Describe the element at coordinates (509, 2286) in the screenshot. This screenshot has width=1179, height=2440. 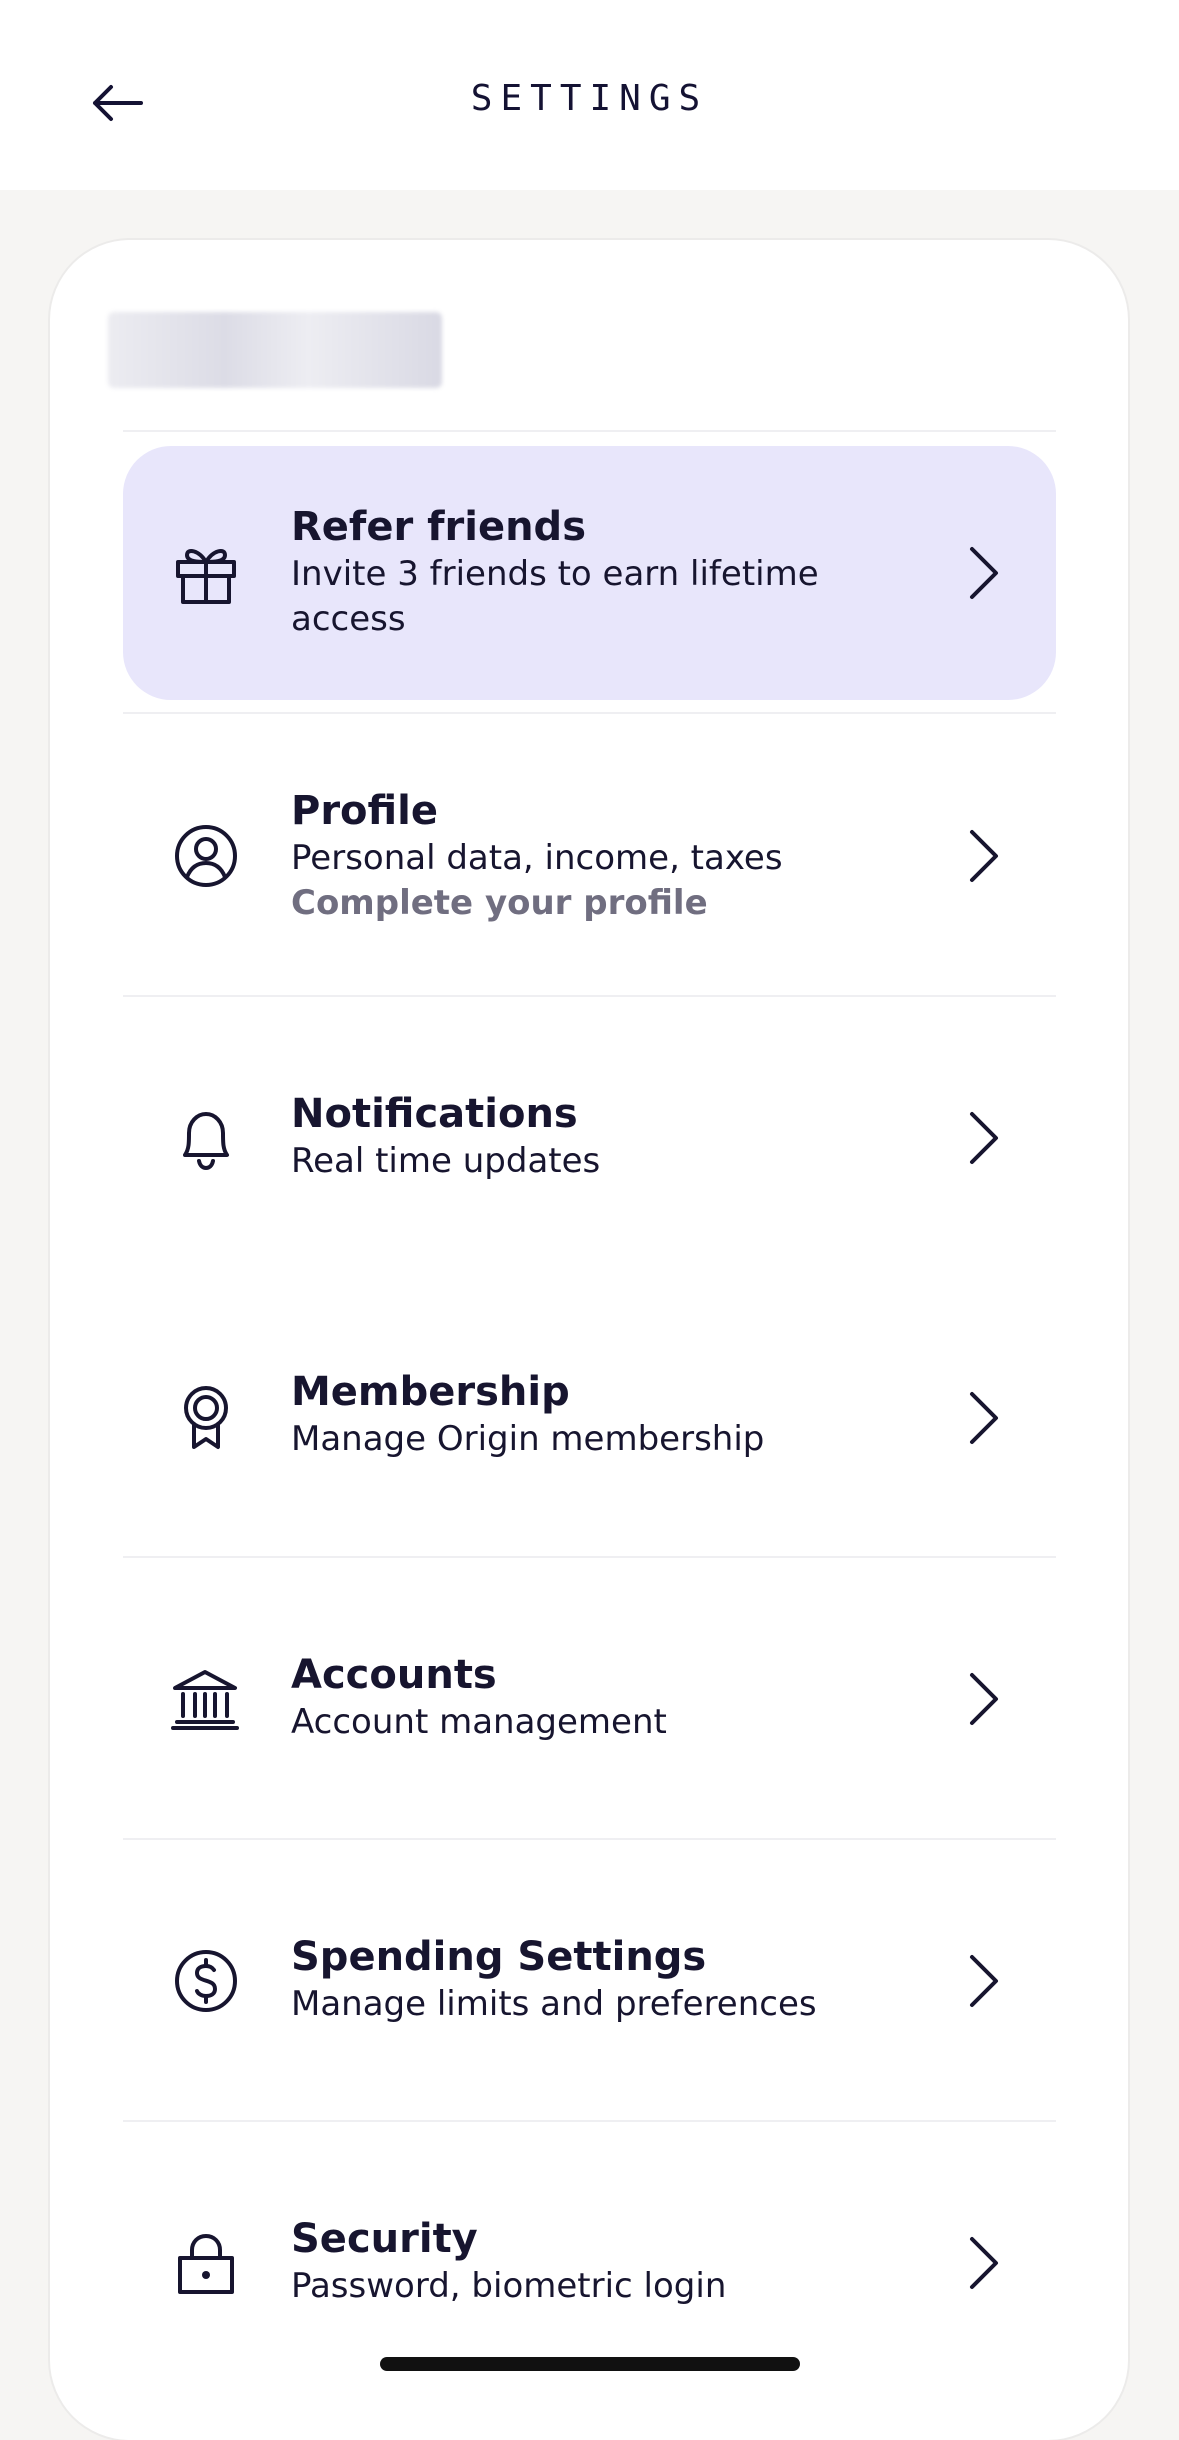
I see `item-subtitle: Password, biometric login` at that location.